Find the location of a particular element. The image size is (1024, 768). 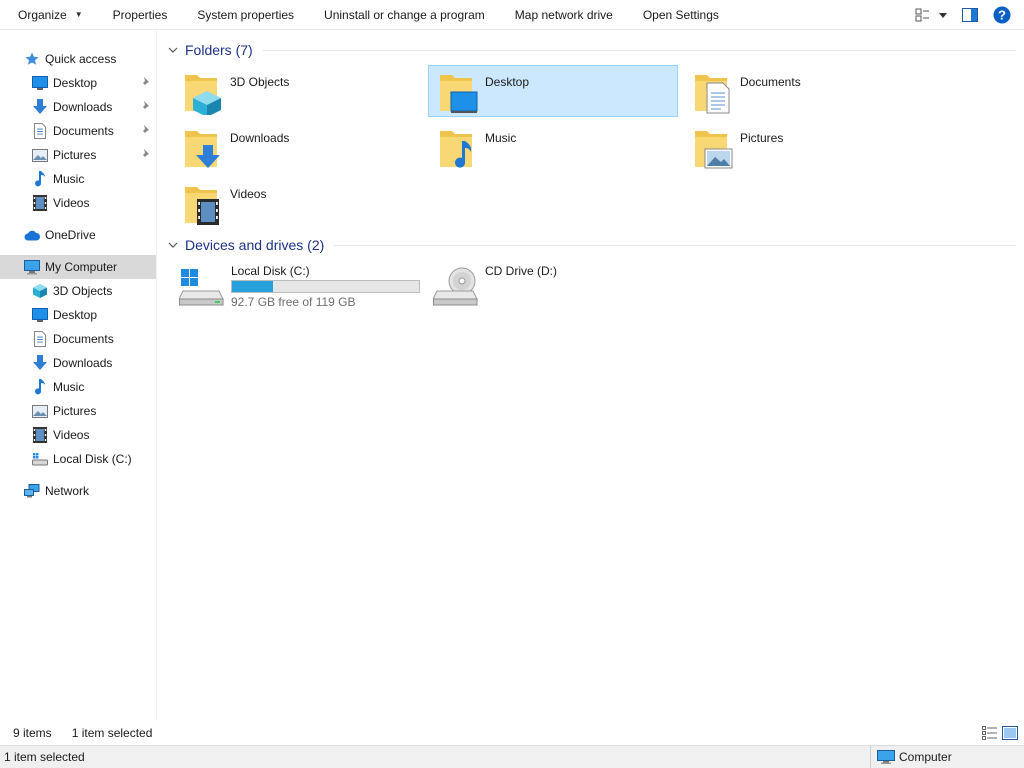

nav-computer-downloads: Downloads is located at coordinates (78, 363).